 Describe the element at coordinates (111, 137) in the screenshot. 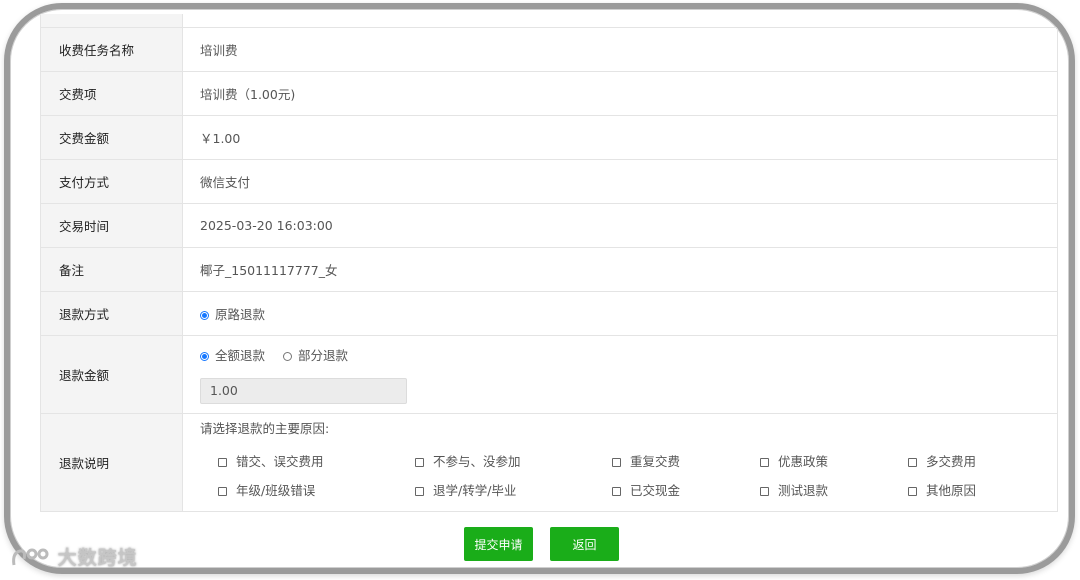

I see `field-label: 交费金额` at that location.